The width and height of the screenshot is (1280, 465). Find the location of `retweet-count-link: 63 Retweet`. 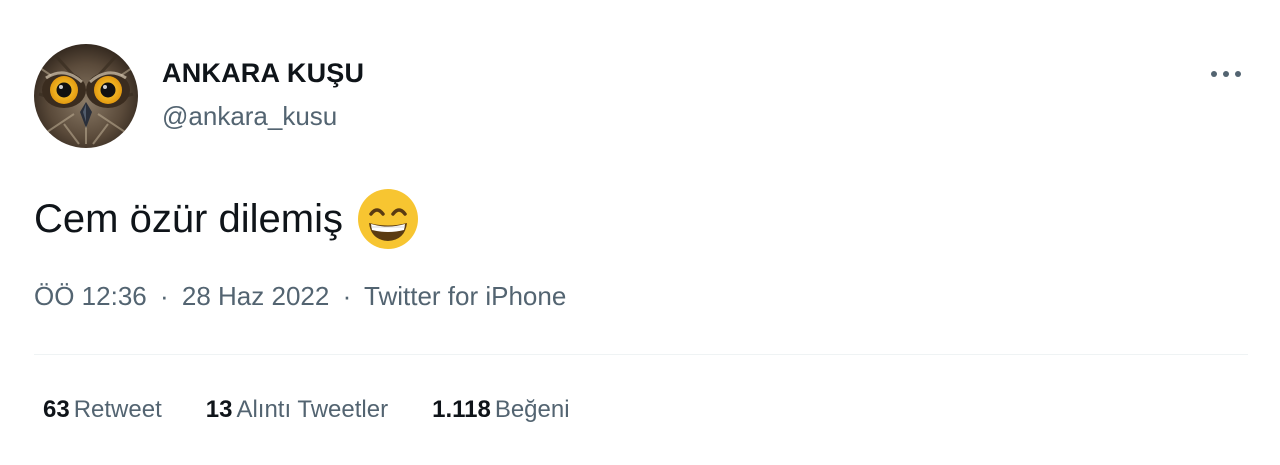

retweet-count-link: 63 Retweet is located at coordinates (102, 410).